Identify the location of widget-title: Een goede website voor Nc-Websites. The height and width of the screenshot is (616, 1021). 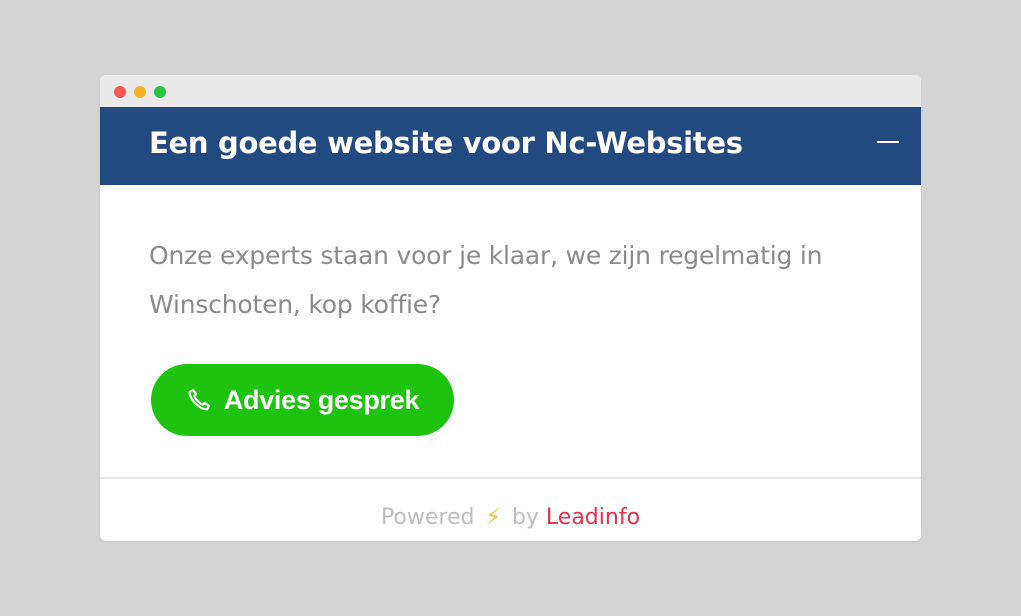
(446, 143).